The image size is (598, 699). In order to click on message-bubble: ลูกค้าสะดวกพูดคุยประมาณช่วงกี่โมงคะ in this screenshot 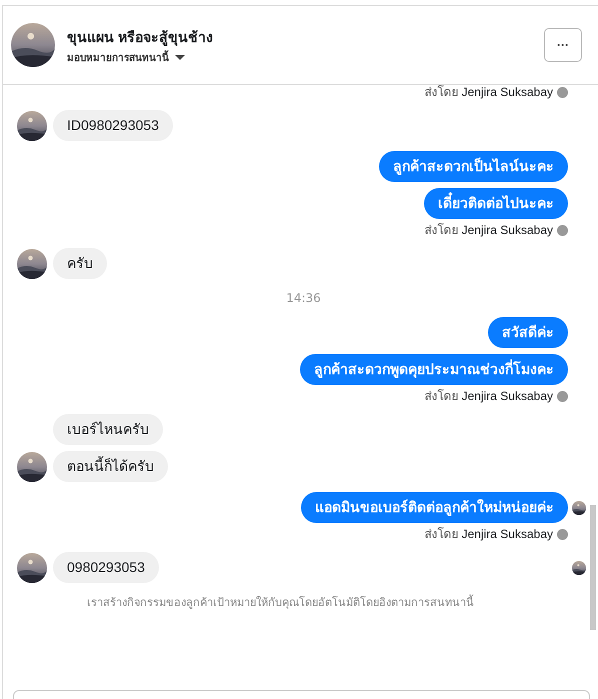, I will do `click(434, 369)`.